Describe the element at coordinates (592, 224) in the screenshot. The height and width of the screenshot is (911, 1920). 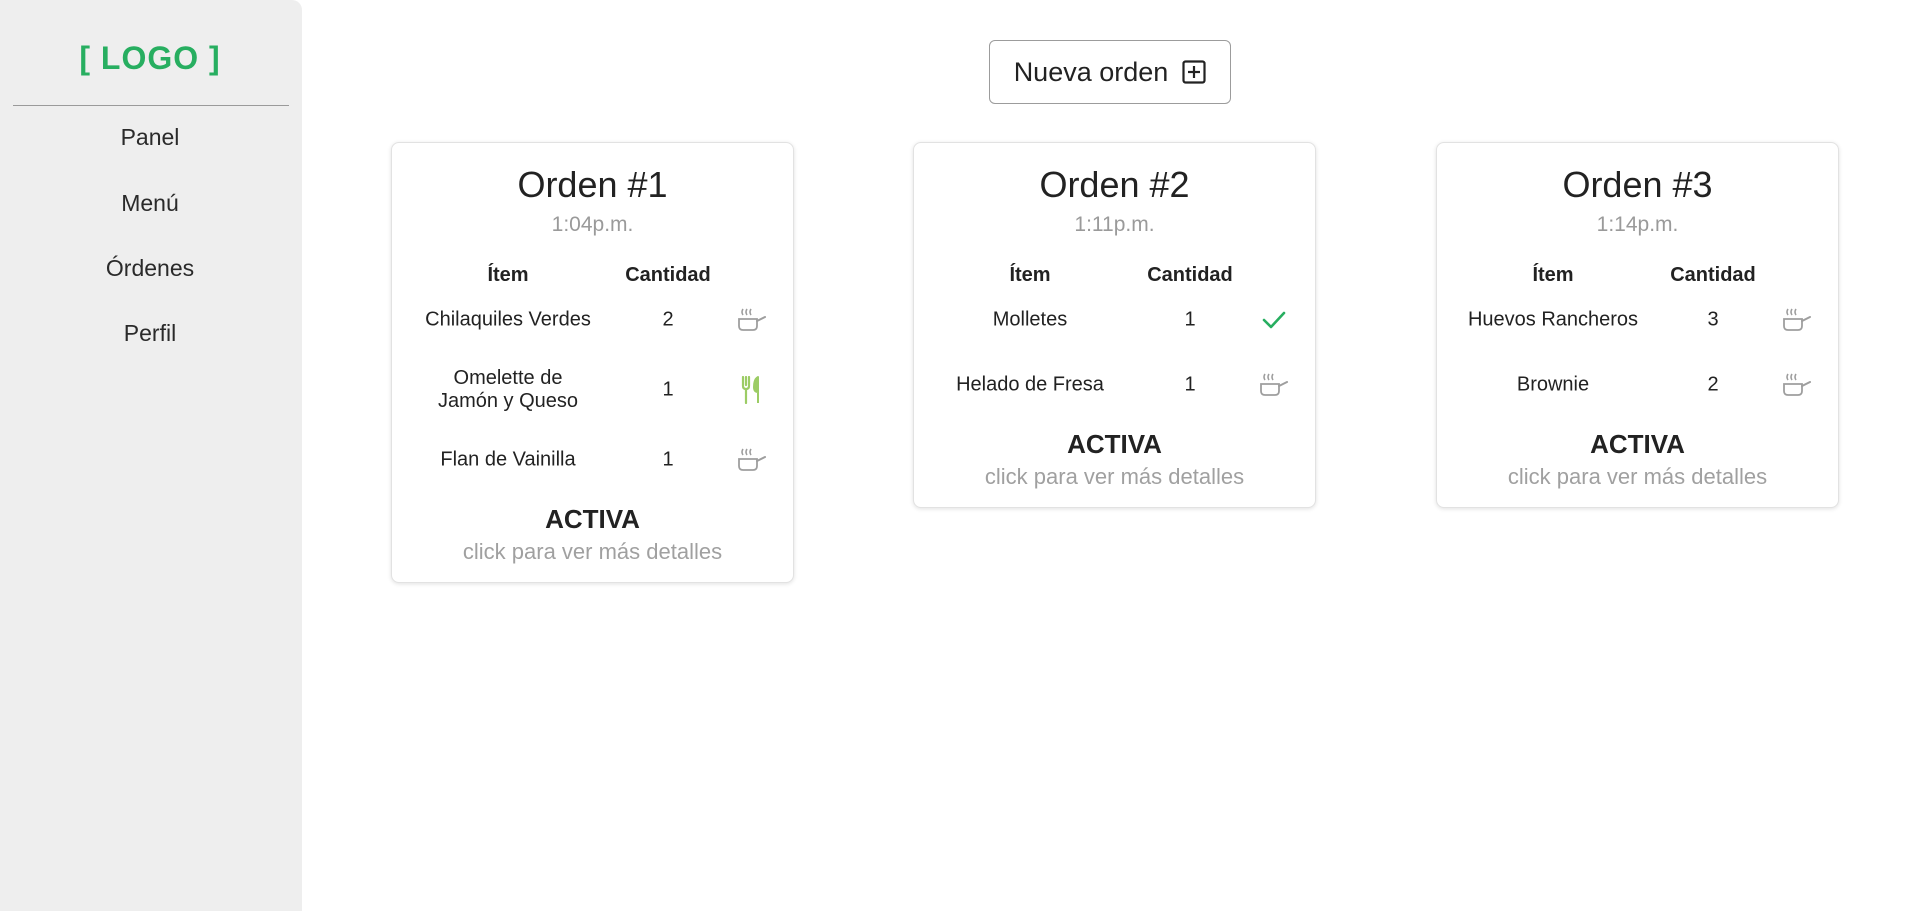
I see `order-time: 1:04p.m.` at that location.